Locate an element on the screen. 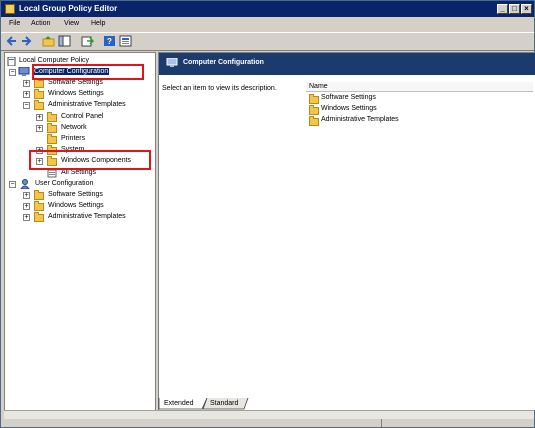  list-item-label: Software Settings is located at coordinates (348, 97).